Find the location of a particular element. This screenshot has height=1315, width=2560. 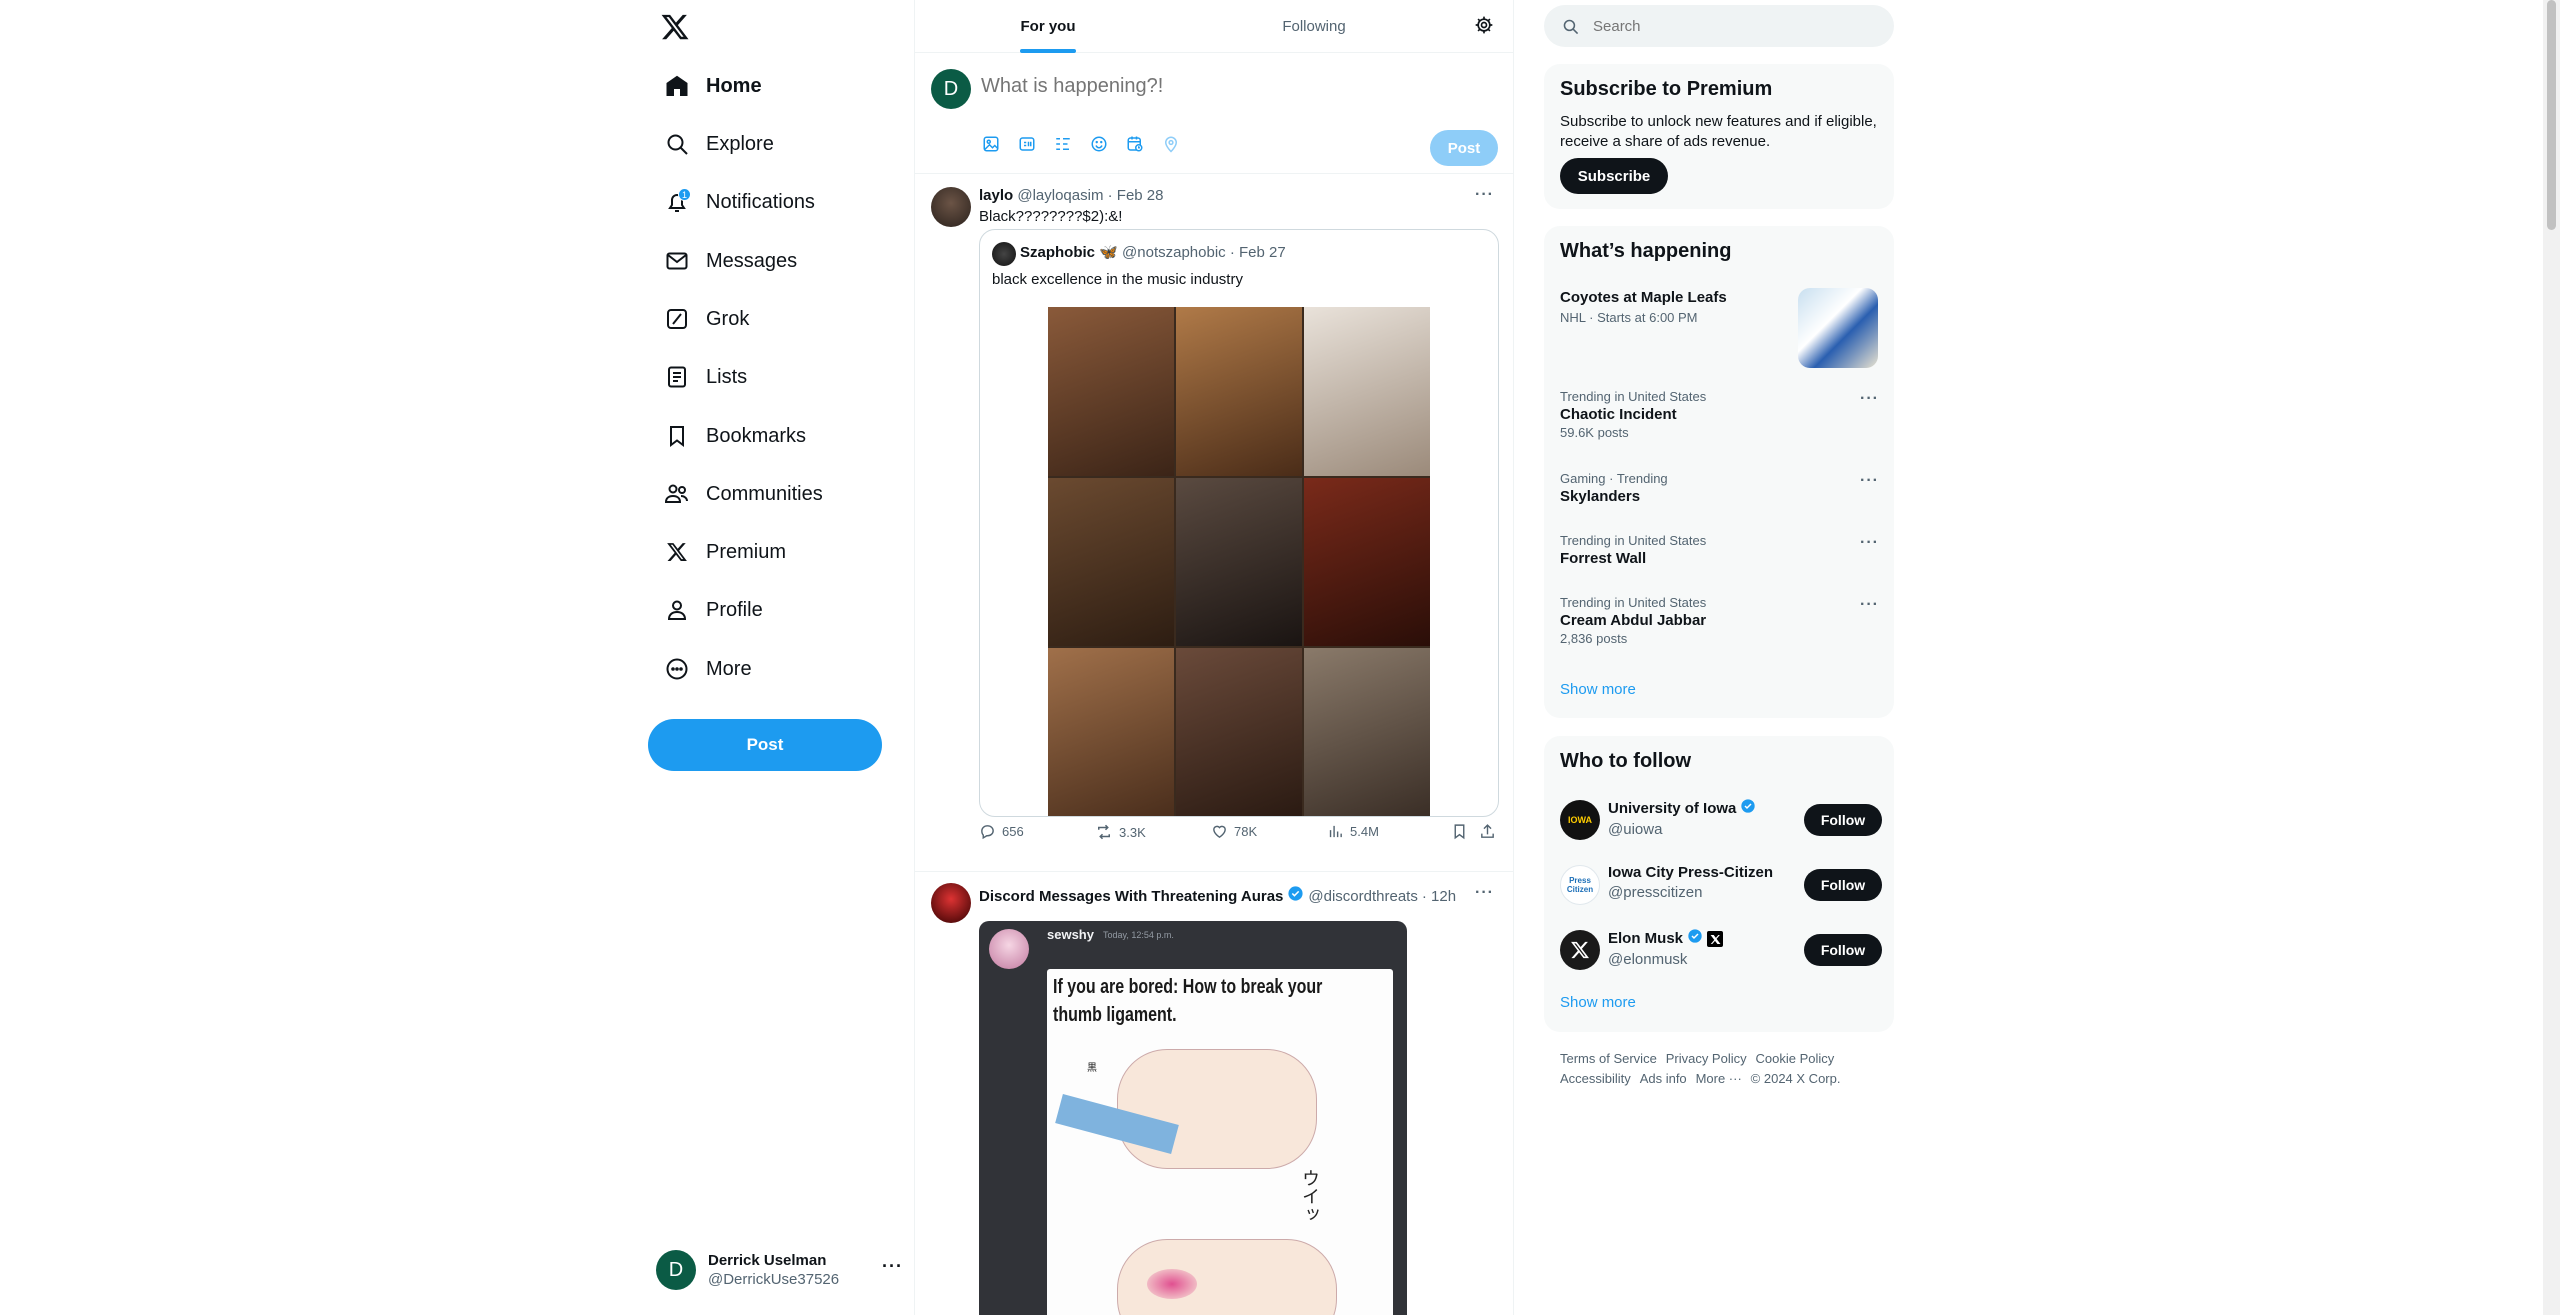

nav-messages: Messages is located at coordinates (770, 261).